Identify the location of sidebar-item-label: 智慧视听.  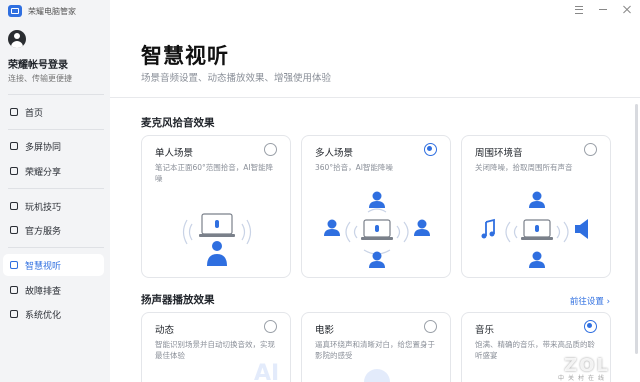
(43, 266).